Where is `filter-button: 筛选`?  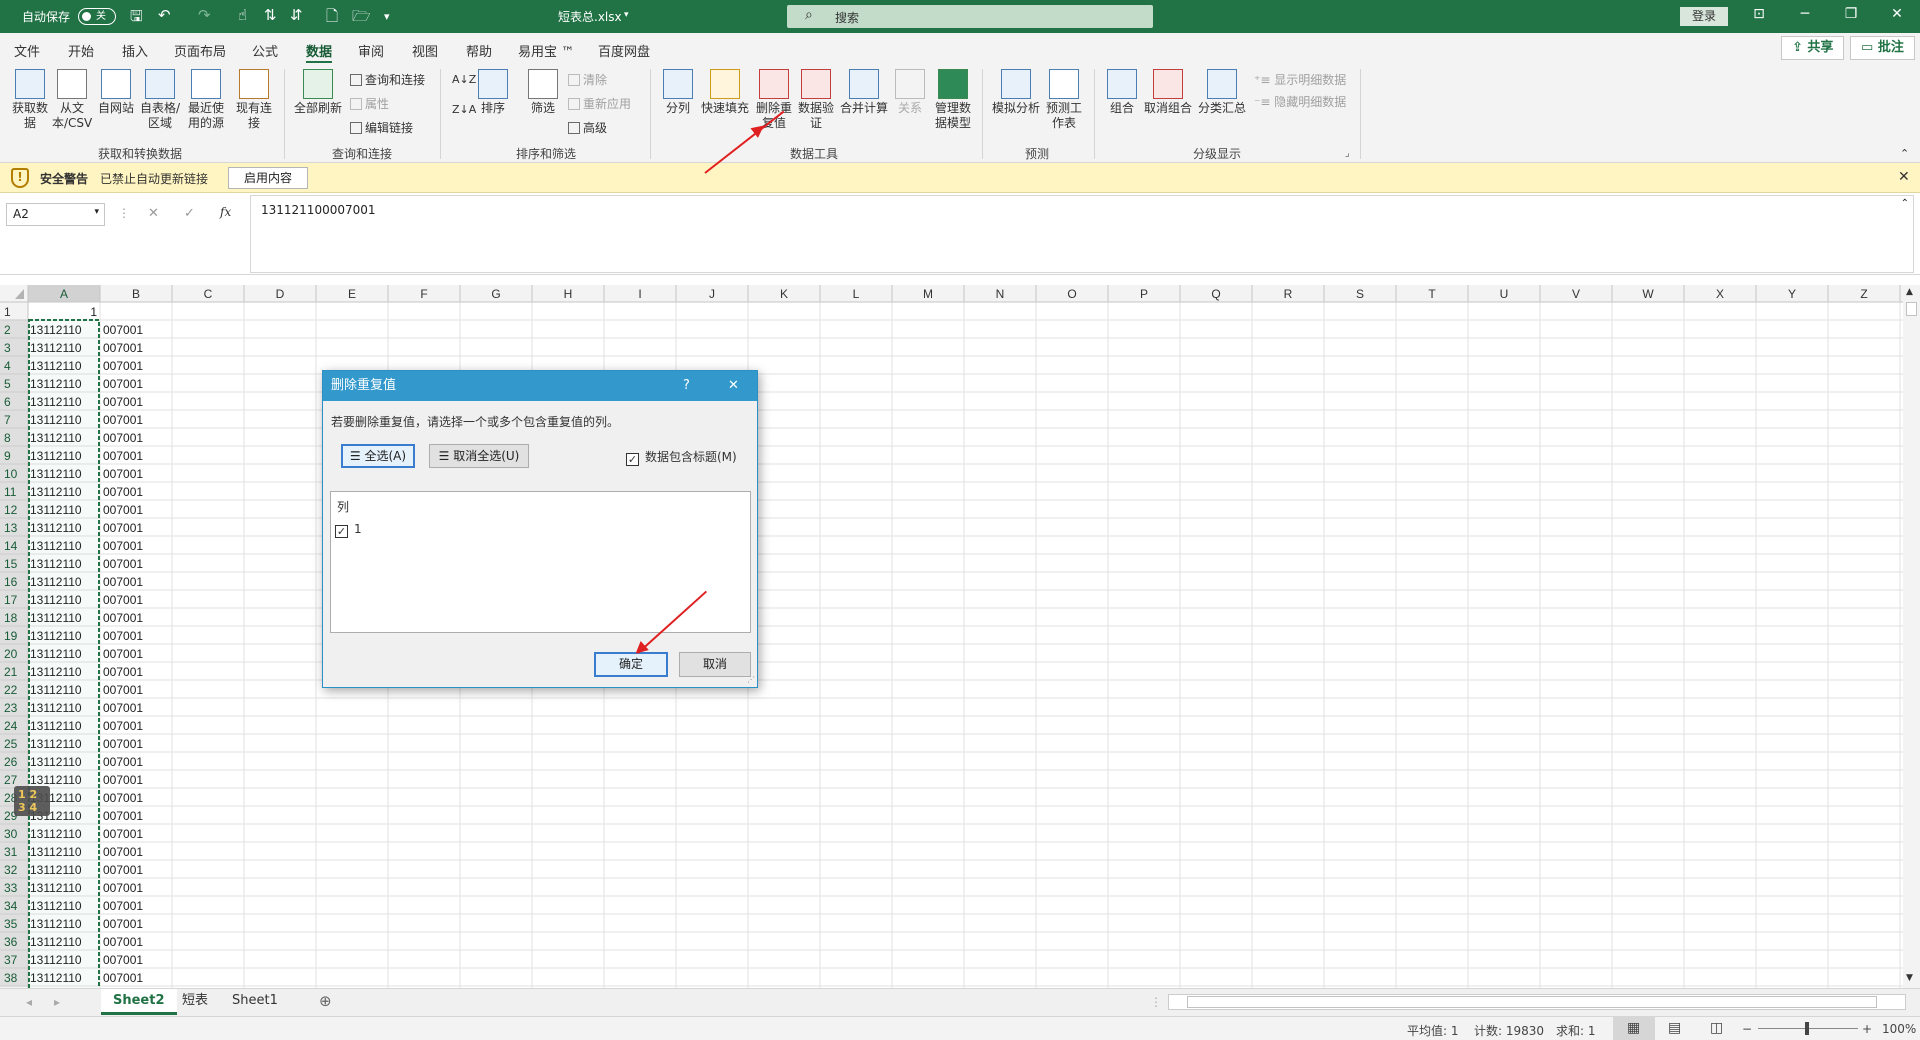 filter-button: 筛选 is located at coordinates (543, 92).